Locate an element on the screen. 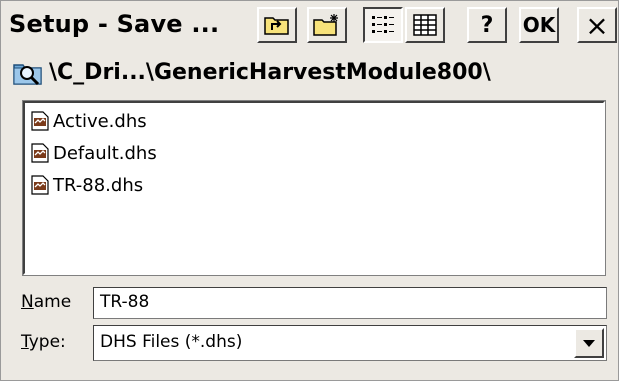 The image size is (619, 381). chevron-down-icon is located at coordinates (589, 343).